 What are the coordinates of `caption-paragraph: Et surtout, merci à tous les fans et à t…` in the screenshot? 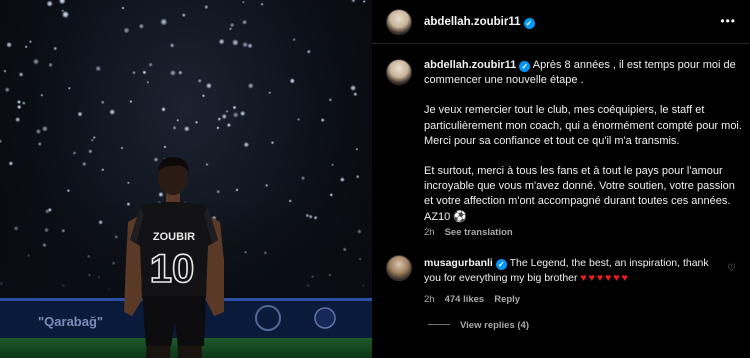 It's located at (579, 194).